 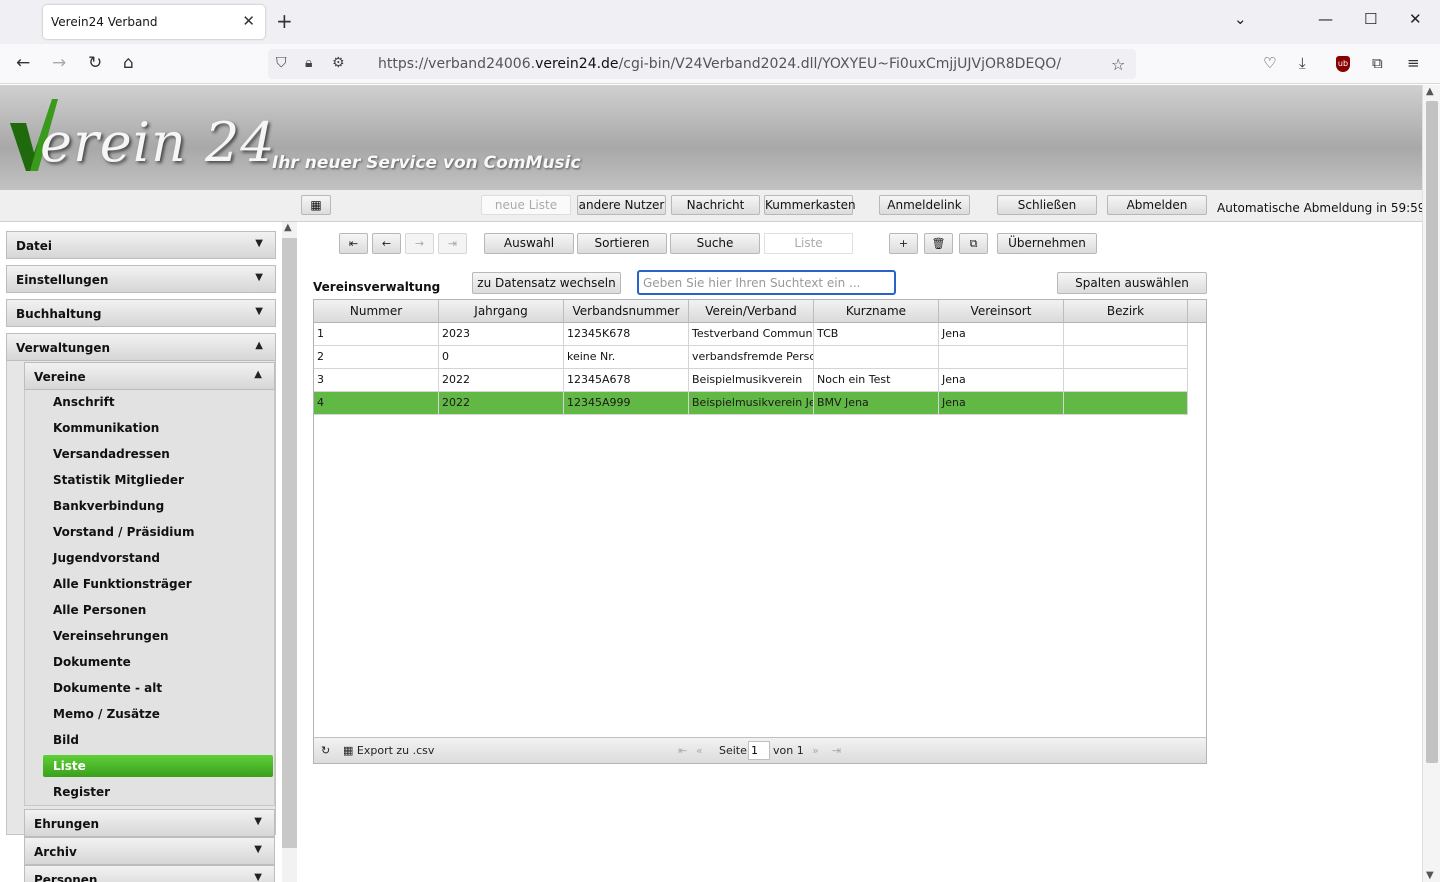 What do you see at coordinates (1415, 19) in the screenshot?
I see `close-window-icon: ✕` at bounding box center [1415, 19].